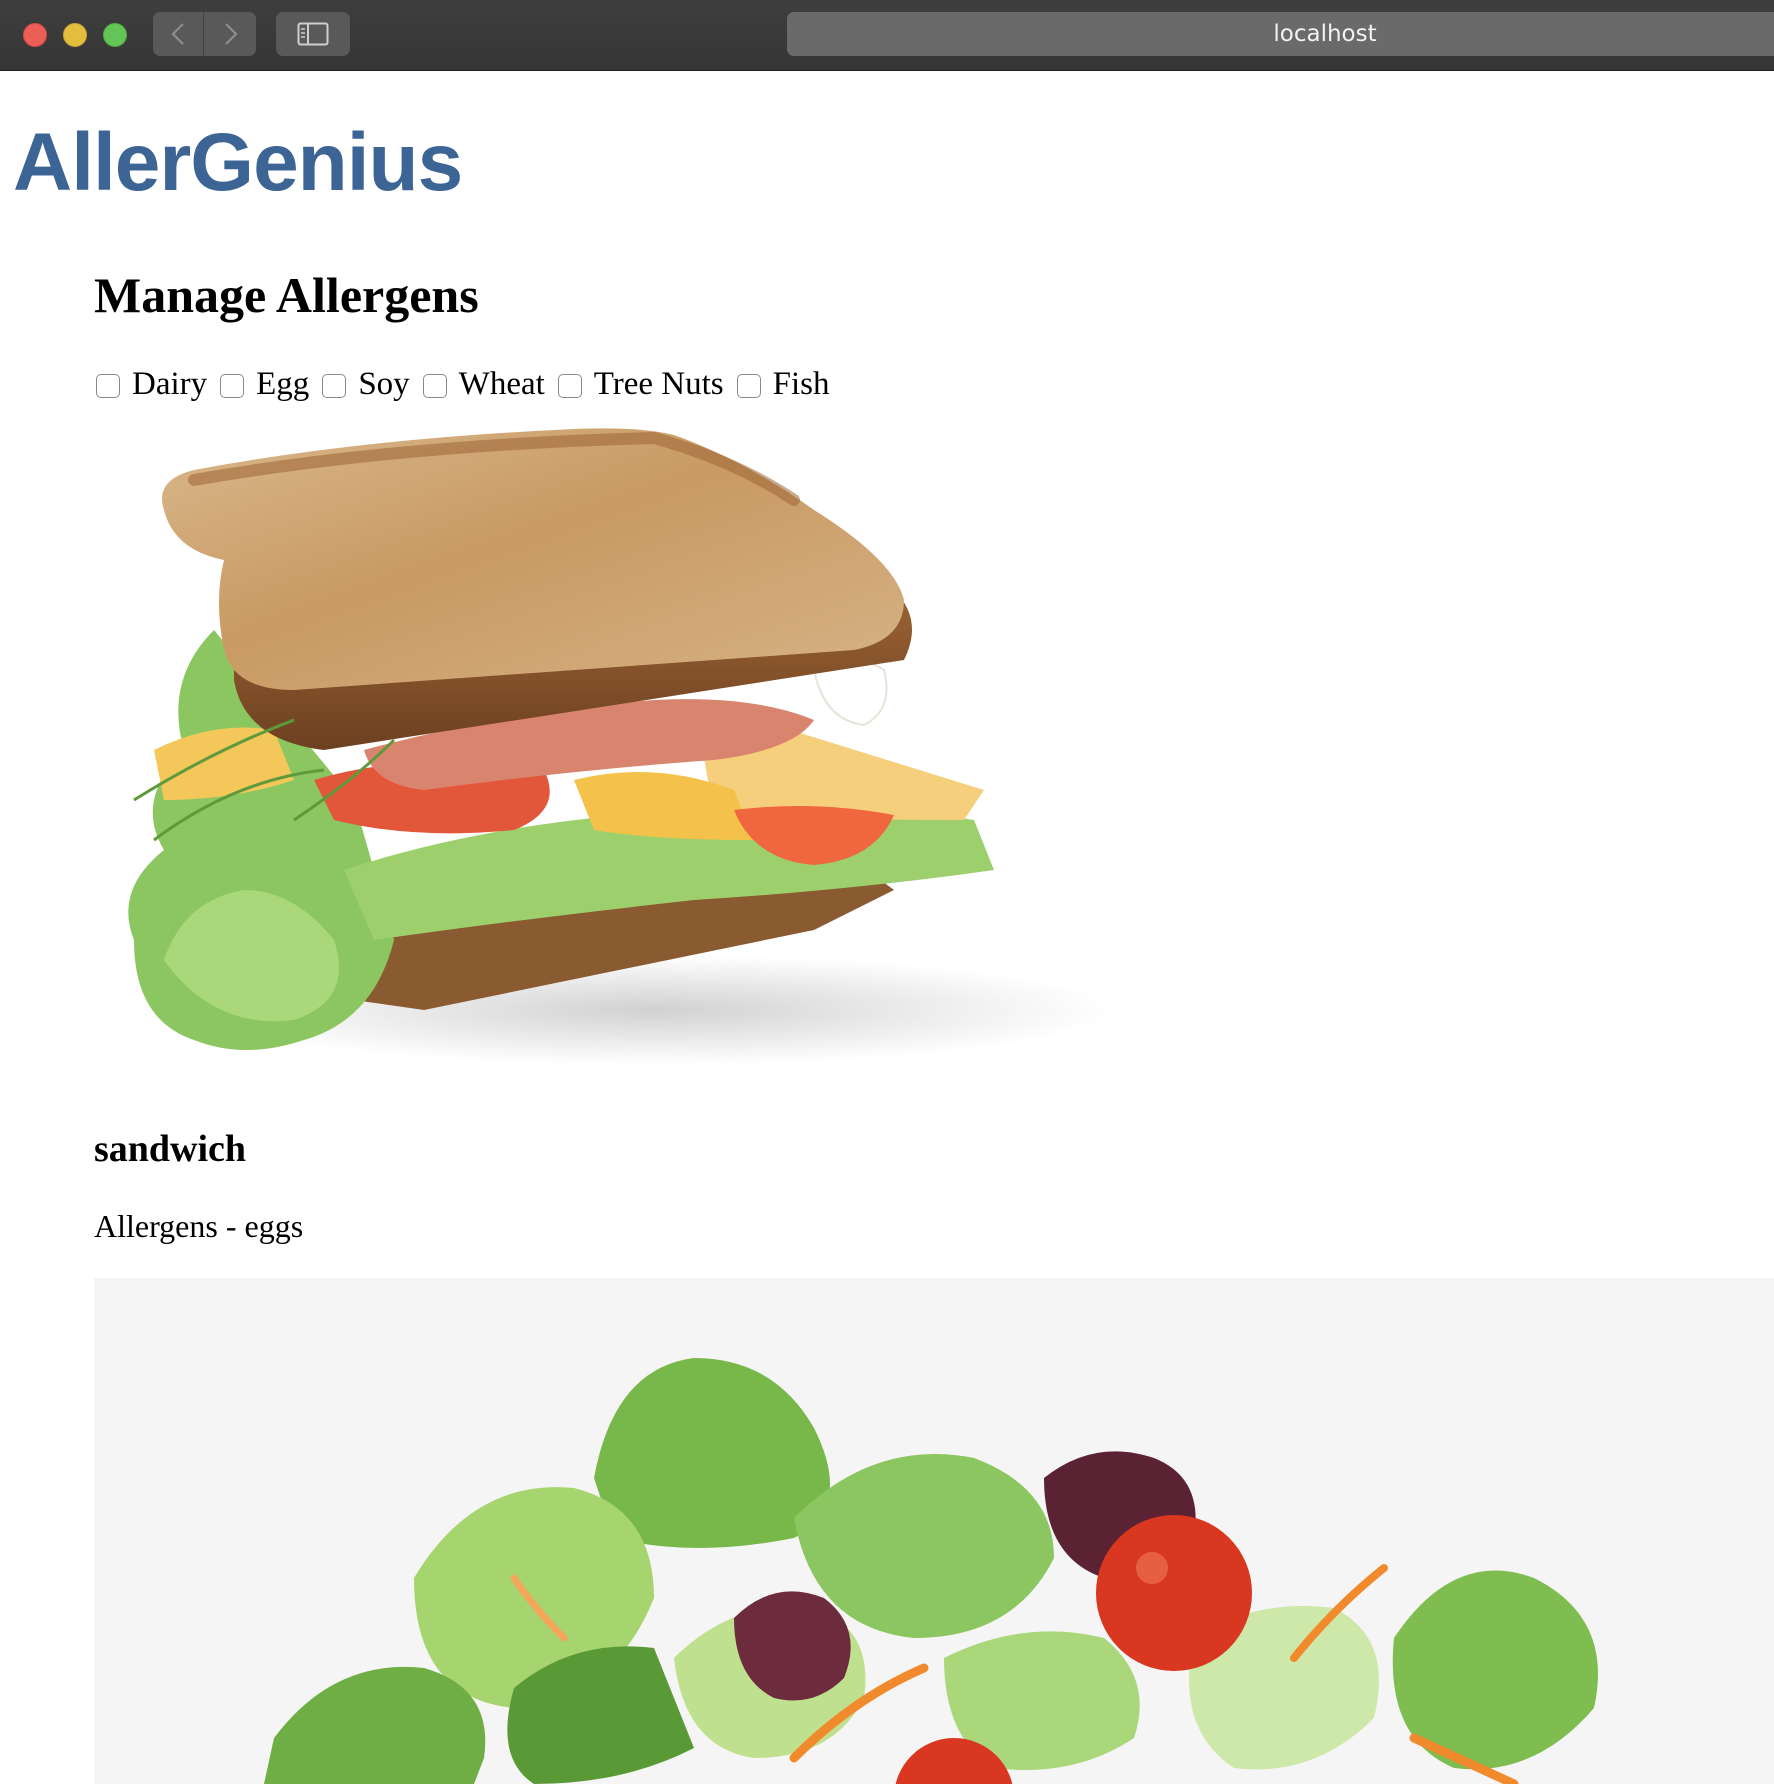 This screenshot has width=1774, height=1784. Describe the element at coordinates (501, 383) in the screenshot. I see `allergen-label: Wheat` at that location.